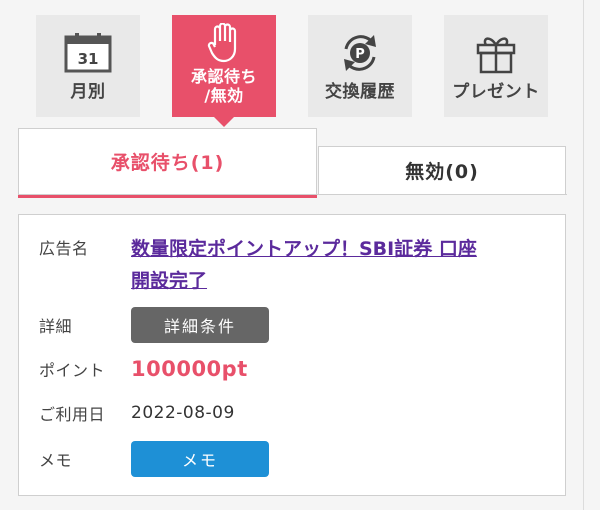  Describe the element at coordinates (189, 369) in the screenshot. I see `points-value: 100000pt` at that location.